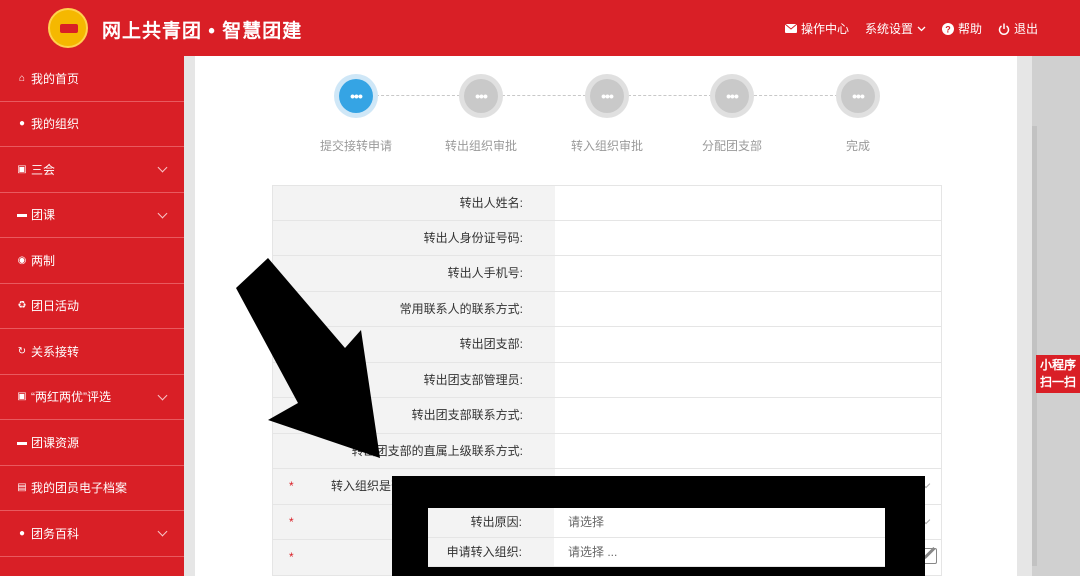 This screenshot has height=576, width=1080. I want to click on sidebar-item-encyclopedia: ● 团务百科, so click(92, 534).